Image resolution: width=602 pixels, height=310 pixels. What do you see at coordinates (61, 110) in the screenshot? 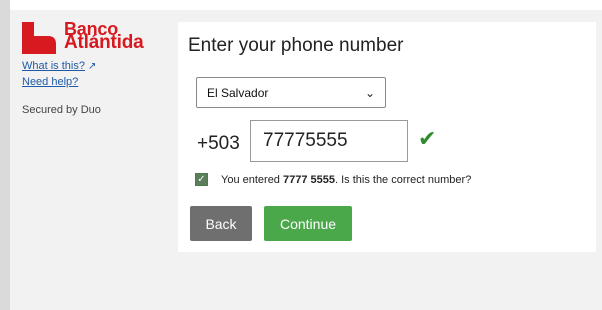
I see `secured-by-duo-text: Secured by Duo` at bounding box center [61, 110].